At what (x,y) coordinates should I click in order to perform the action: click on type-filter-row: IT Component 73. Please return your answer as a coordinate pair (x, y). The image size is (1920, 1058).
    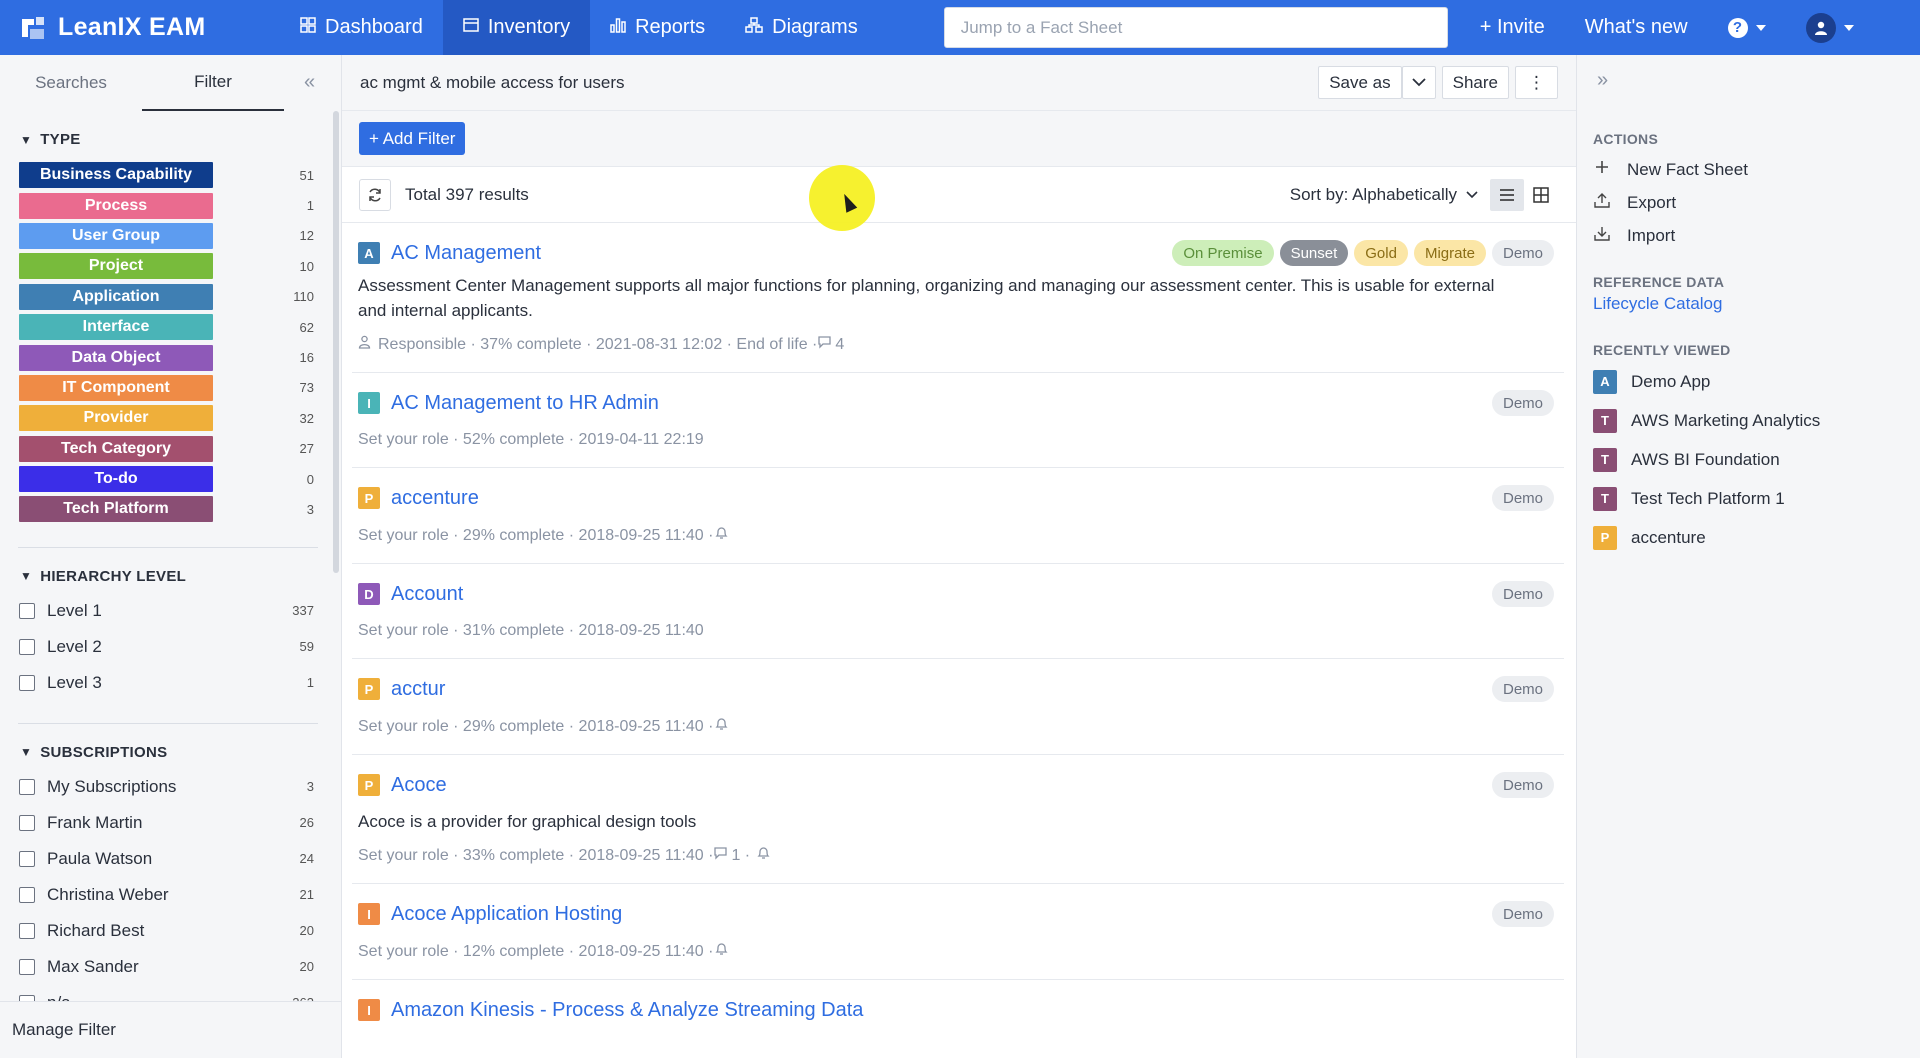
    Looking at the image, I should click on (171, 388).